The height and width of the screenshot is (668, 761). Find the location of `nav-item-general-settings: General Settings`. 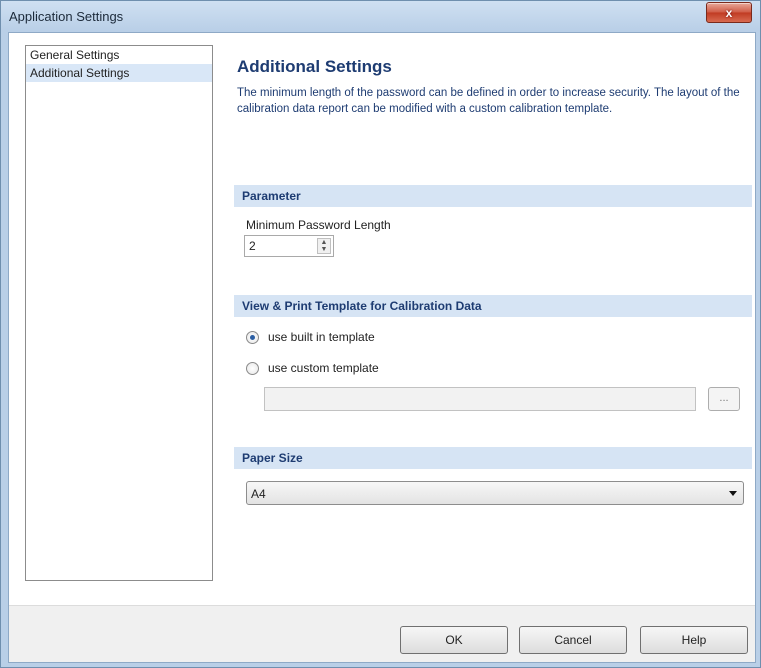

nav-item-general-settings: General Settings is located at coordinates (119, 55).